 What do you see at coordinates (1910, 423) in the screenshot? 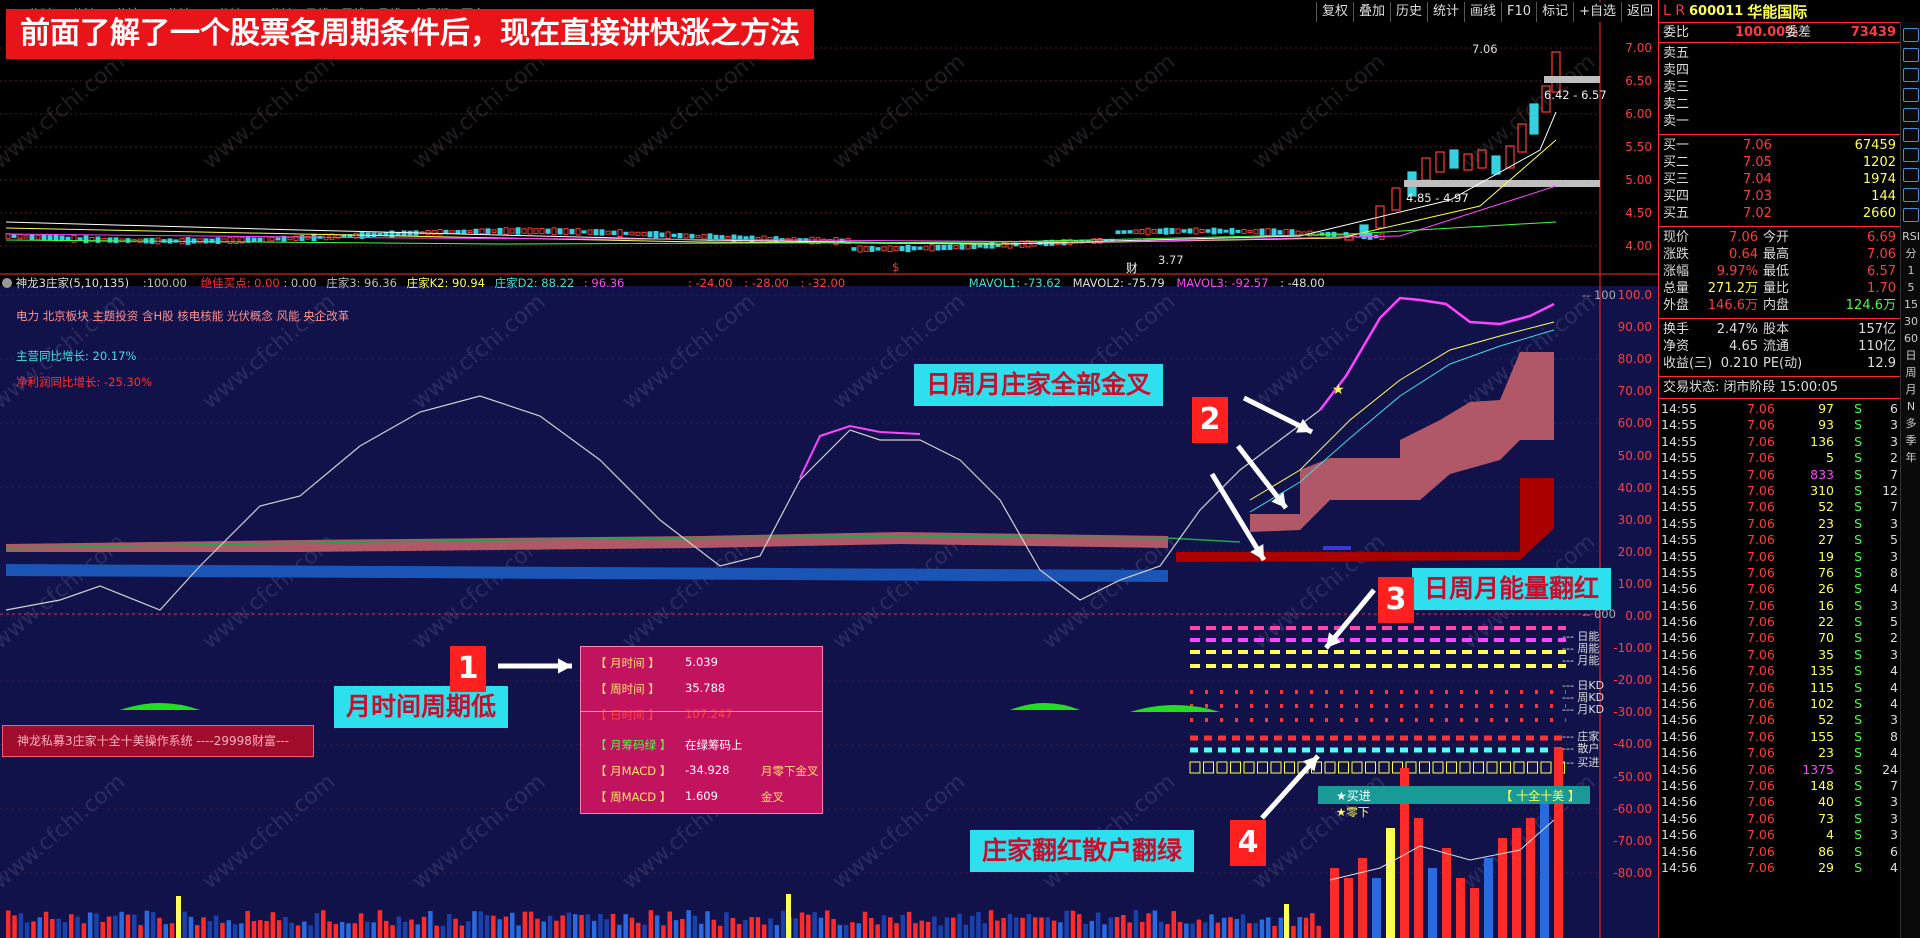
I see `side-period-label: 多` at bounding box center [1910, 423].